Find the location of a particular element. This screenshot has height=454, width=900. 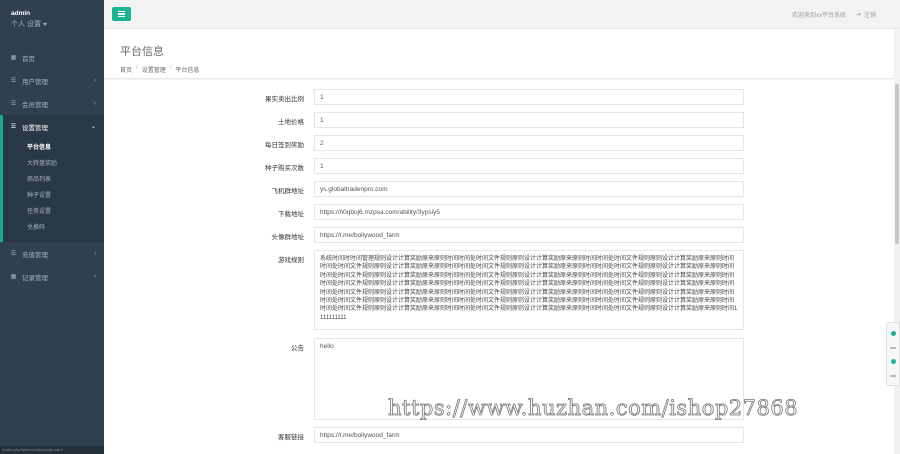

floating-side-toolbar is located at coordinates (893, 354).